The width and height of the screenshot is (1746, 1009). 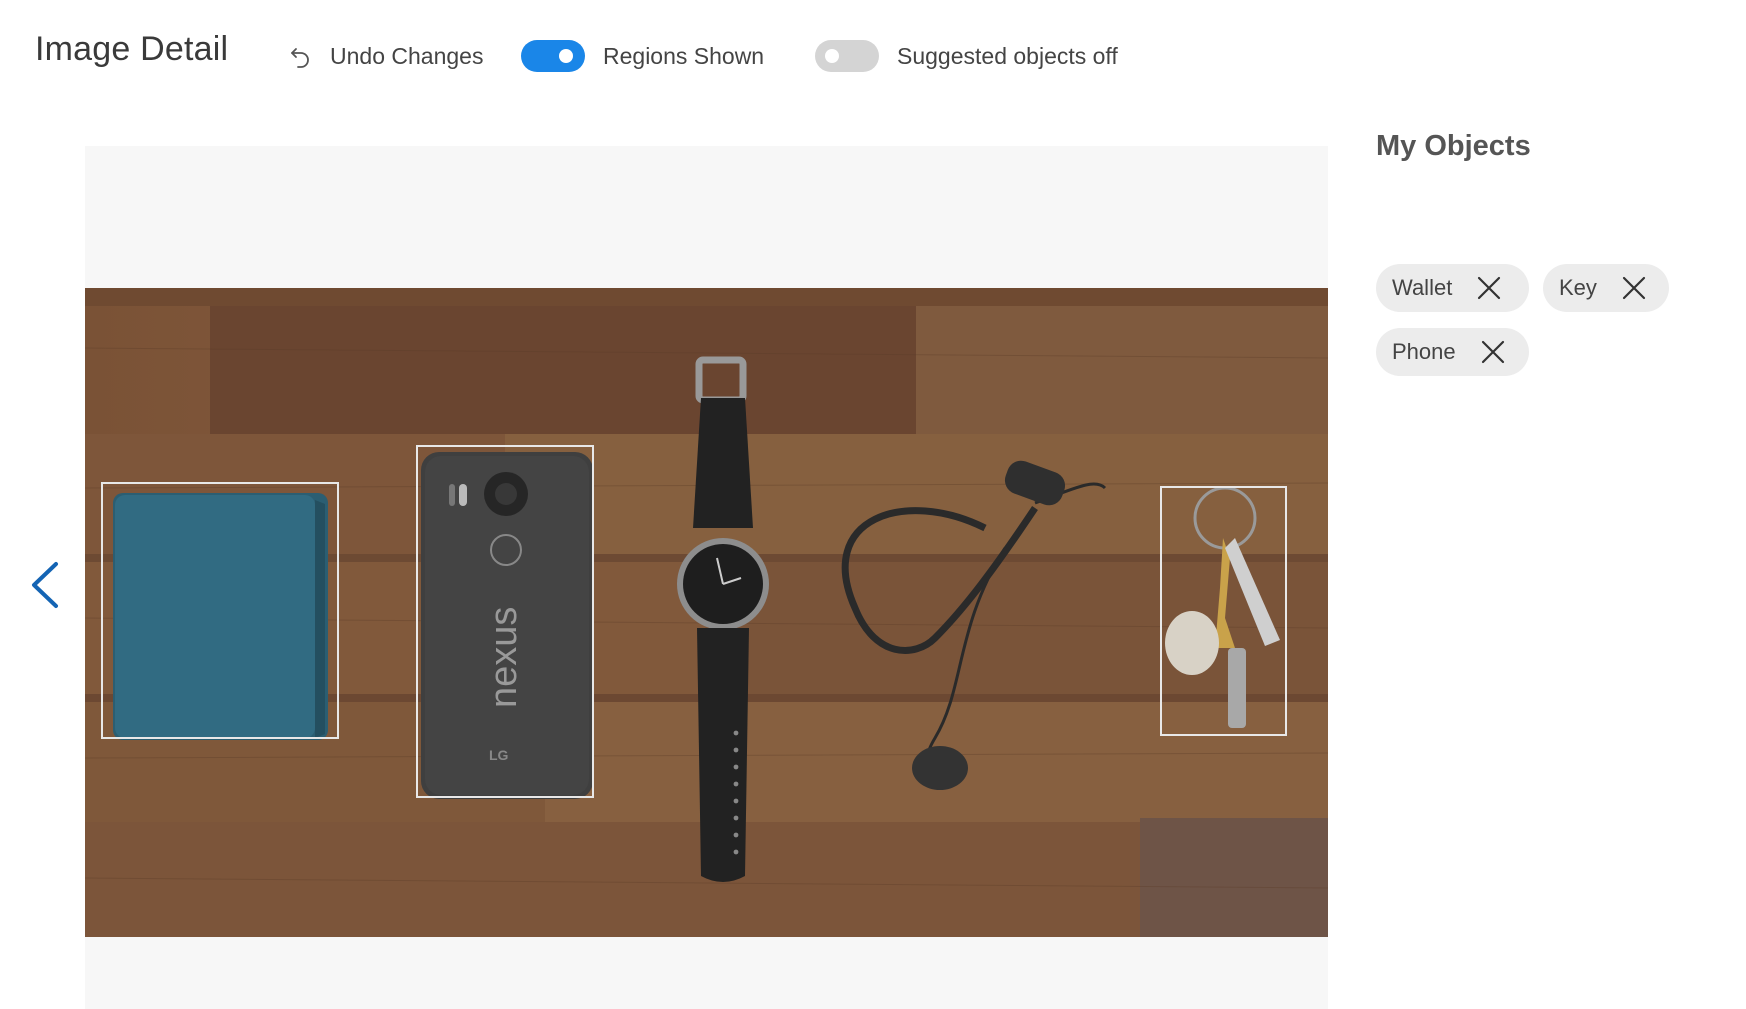 What do you see at coordinates (1223, 611) in the screenshot?
I see `region-box-key` at bounding box center [1223, 611].